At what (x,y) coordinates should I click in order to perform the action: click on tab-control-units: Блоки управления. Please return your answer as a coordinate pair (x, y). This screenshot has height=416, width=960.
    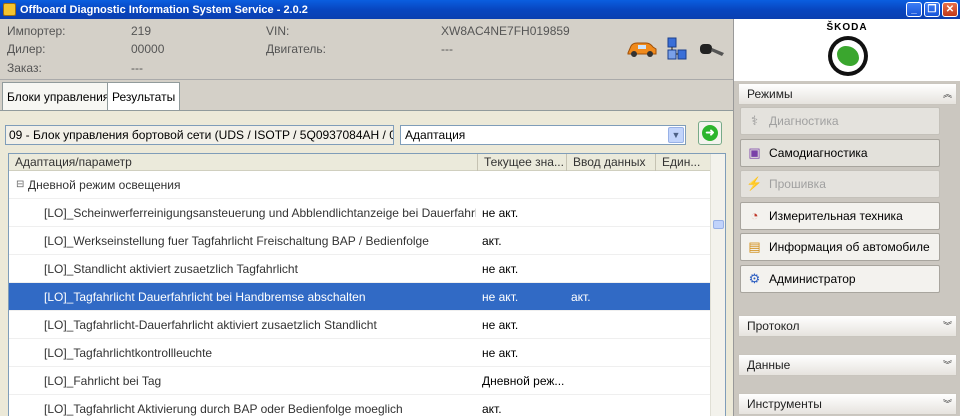
    Looking at the image, I should click on (58, 96).